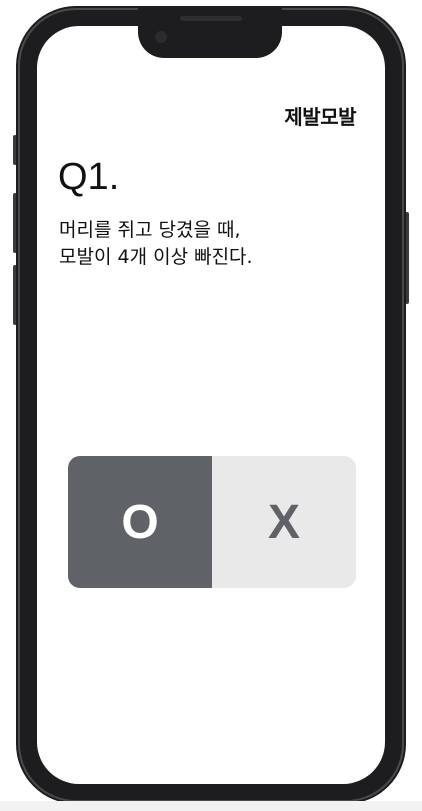  What do you see at coordinates (320, 117) in the screenshot?
I see `brand-logo: 제발모발` at bounding box center [320, 117].